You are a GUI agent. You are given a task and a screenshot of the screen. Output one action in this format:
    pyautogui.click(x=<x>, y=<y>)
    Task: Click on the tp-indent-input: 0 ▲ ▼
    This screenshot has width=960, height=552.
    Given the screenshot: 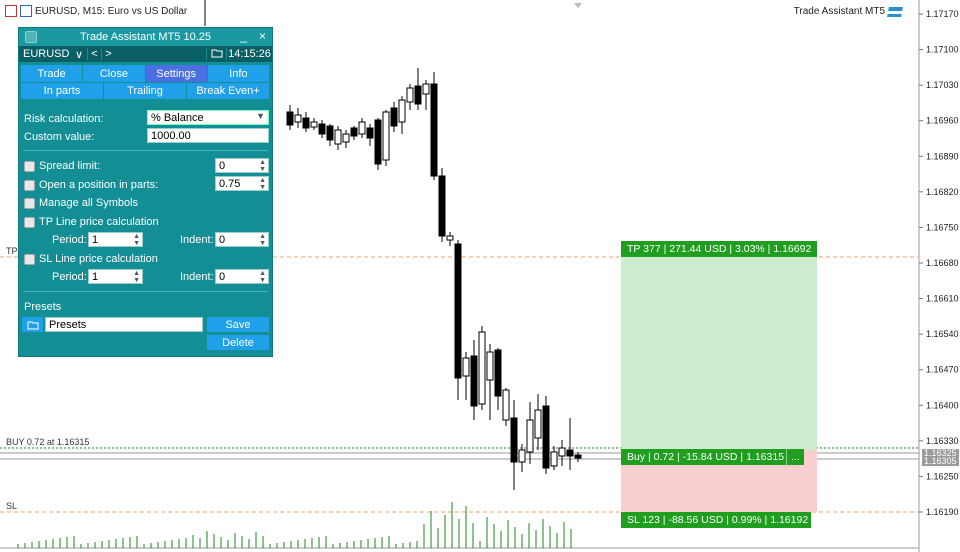 What is the action you would take?
    pyautogui.click(x=242, y=239)
    